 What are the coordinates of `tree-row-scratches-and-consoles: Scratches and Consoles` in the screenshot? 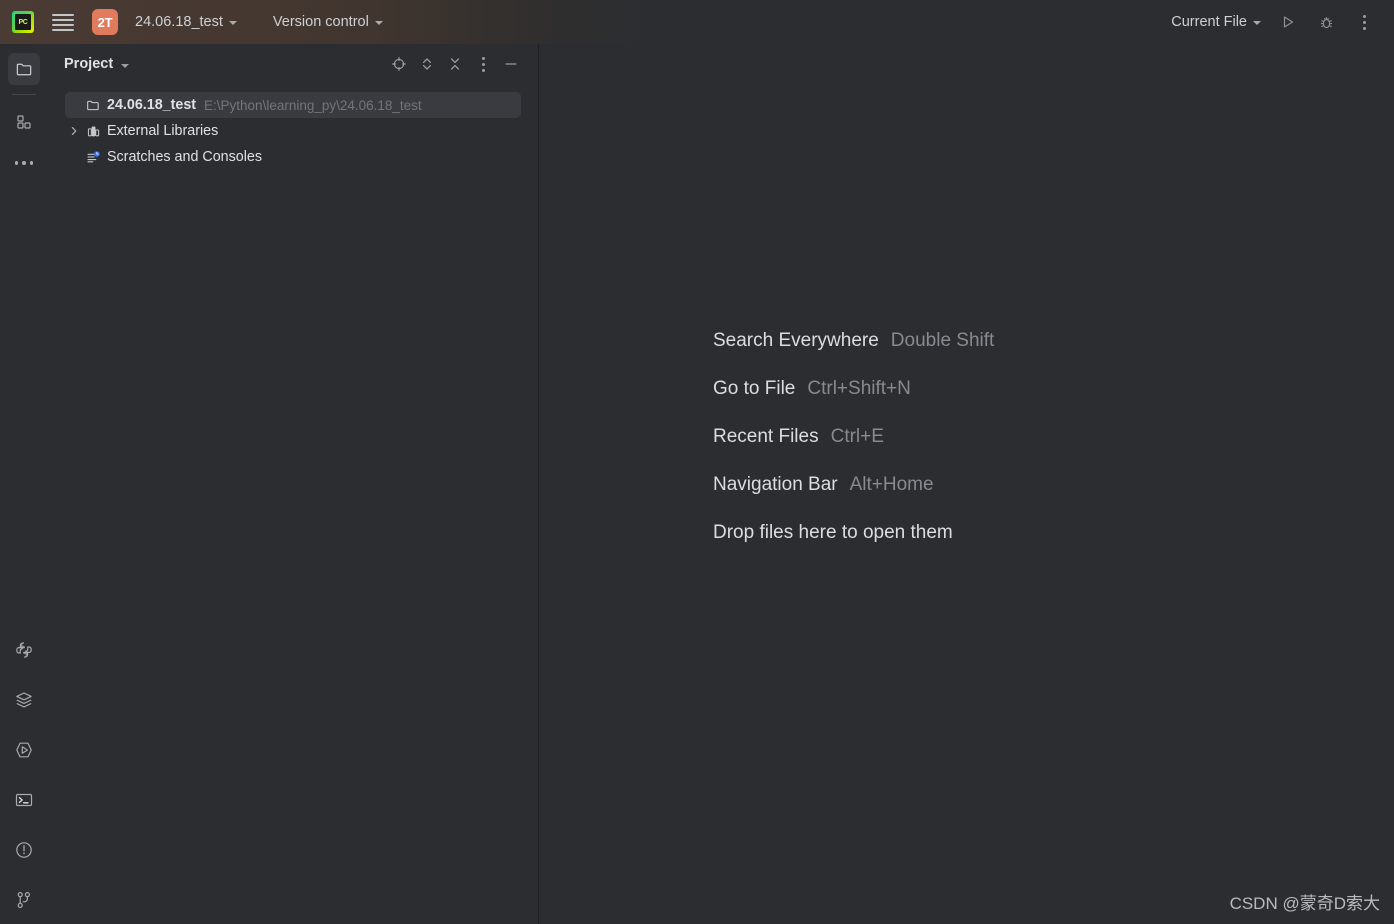 It's located at (293, 157).